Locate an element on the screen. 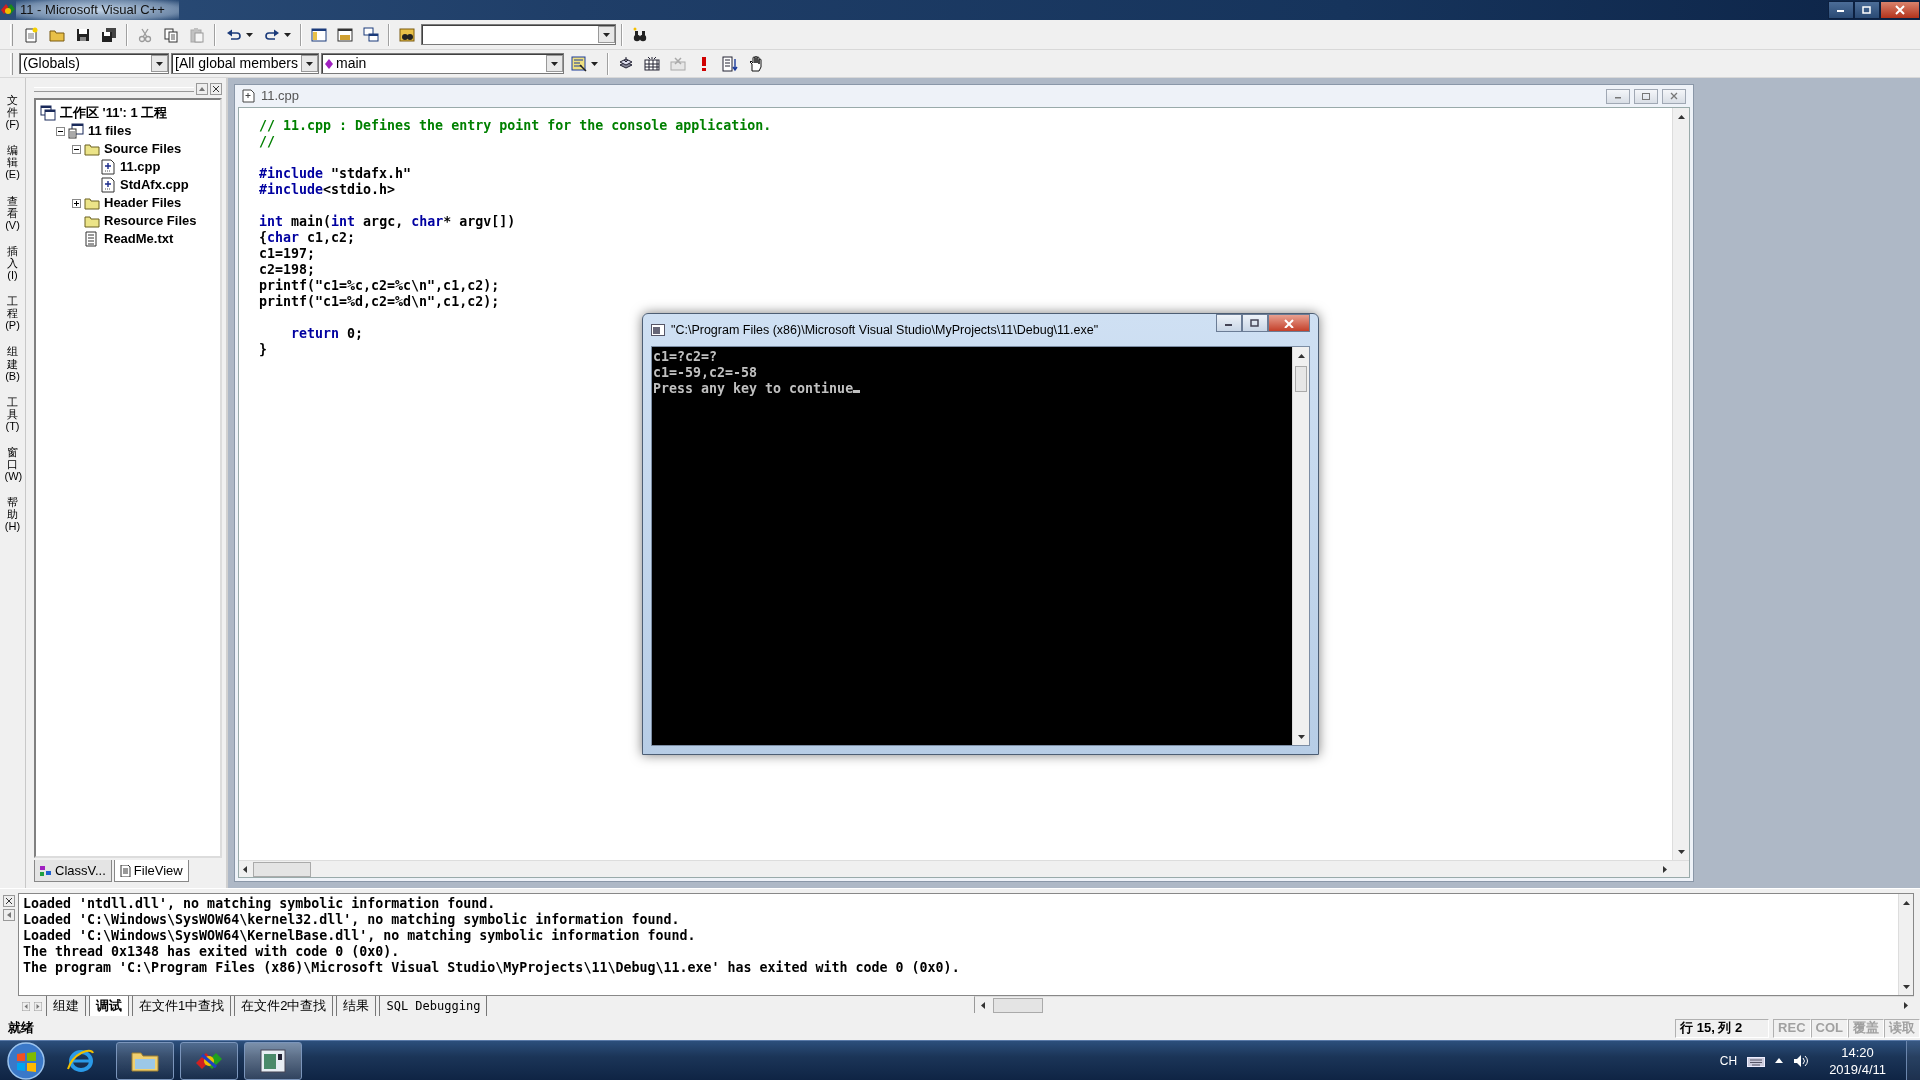 The height and width of the screenshot is (1080, 1920). status-indicator: 读取 is located at coordinates (1902, 1028).